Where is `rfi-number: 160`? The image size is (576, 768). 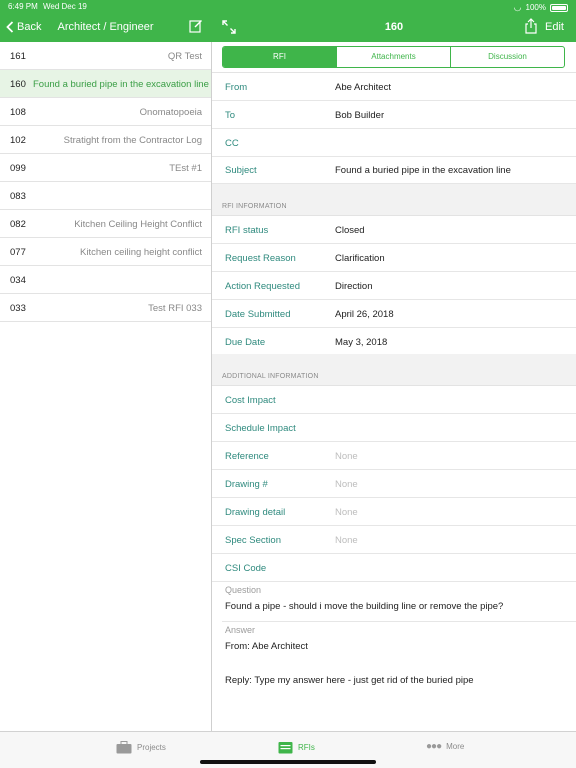
rfi-number: 160 is located at coordinates (18, 84).